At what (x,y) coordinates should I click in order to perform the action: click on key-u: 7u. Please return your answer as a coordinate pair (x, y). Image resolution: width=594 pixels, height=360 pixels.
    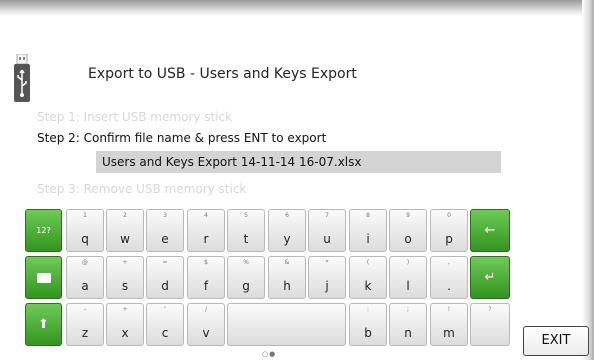
    Looking at the image, I should click on (327, 230).